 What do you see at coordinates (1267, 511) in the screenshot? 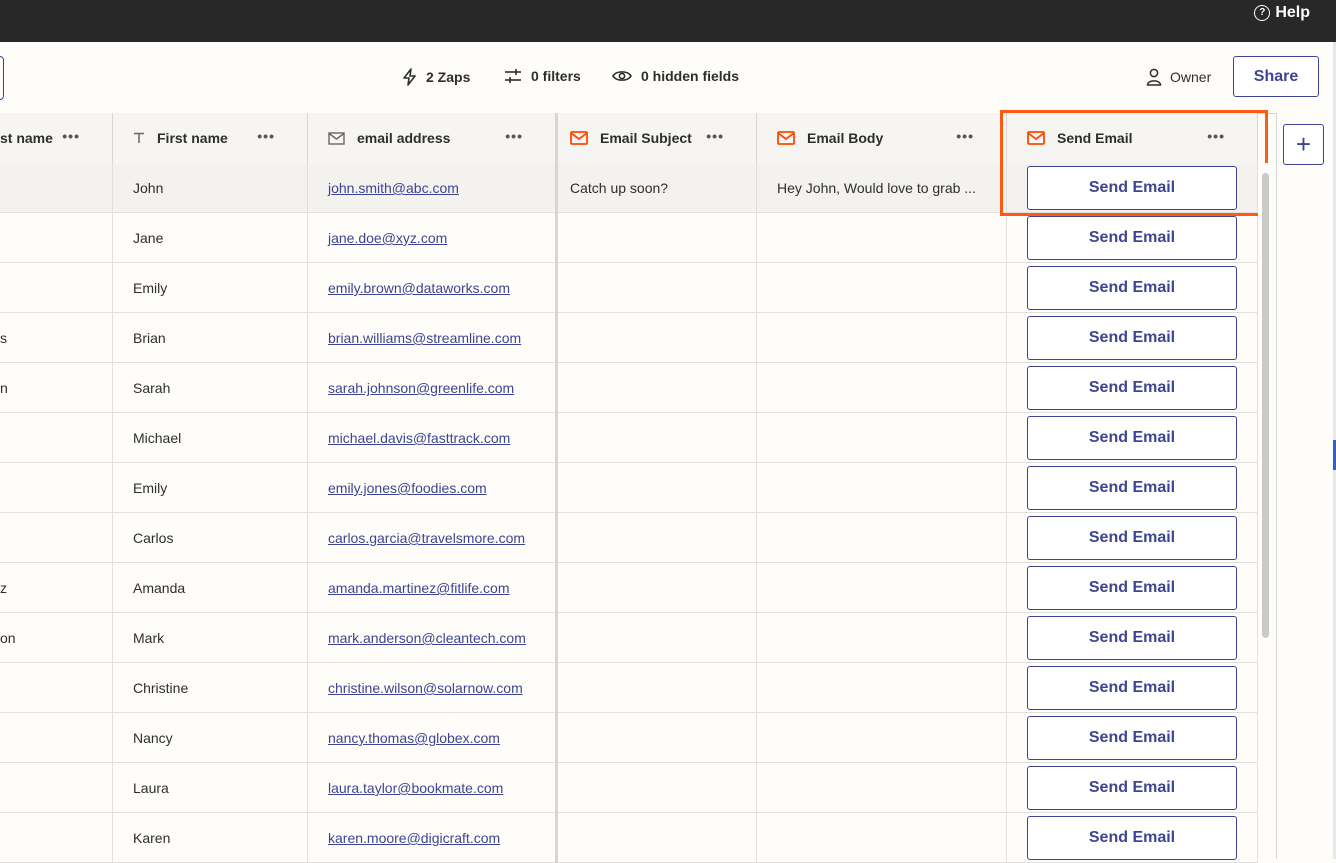
I see `vertical-scrollbar` at bounding box center [1267, 511].